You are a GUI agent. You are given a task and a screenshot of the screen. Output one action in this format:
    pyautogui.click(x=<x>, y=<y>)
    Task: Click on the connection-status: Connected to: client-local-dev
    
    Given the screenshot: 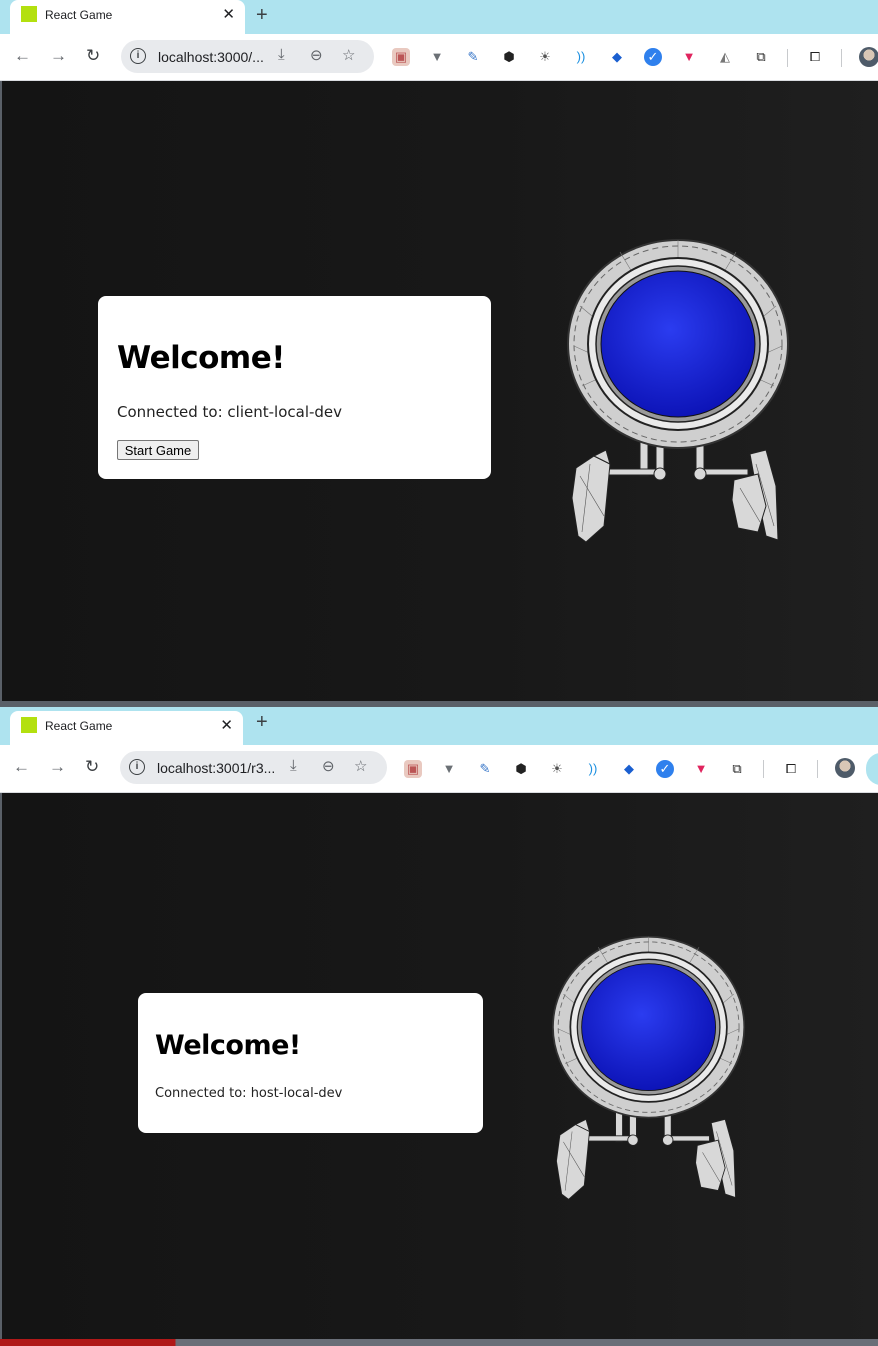 What is the action you would take?
    pyautogui.click(x=230, y=412)
    